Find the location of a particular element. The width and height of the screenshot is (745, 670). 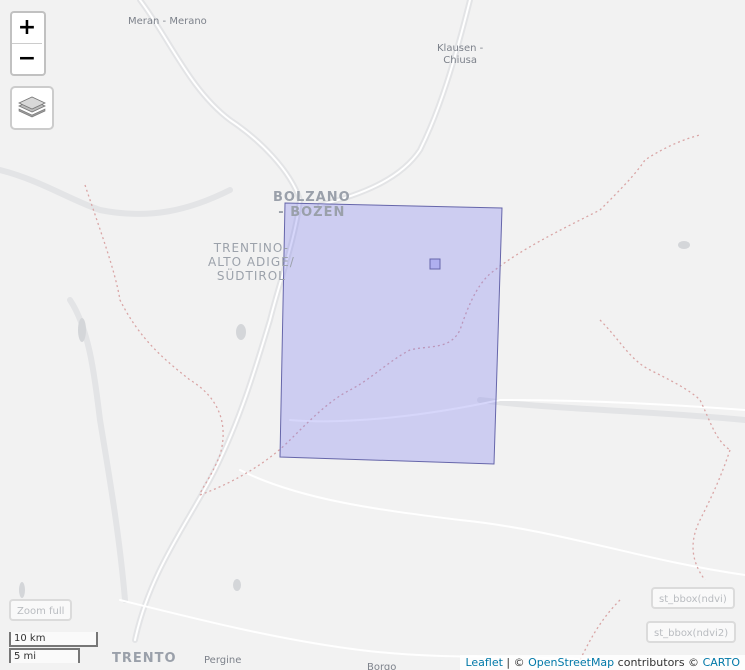

place-label-pergine: Pergine is located at coordinates (223, 660).